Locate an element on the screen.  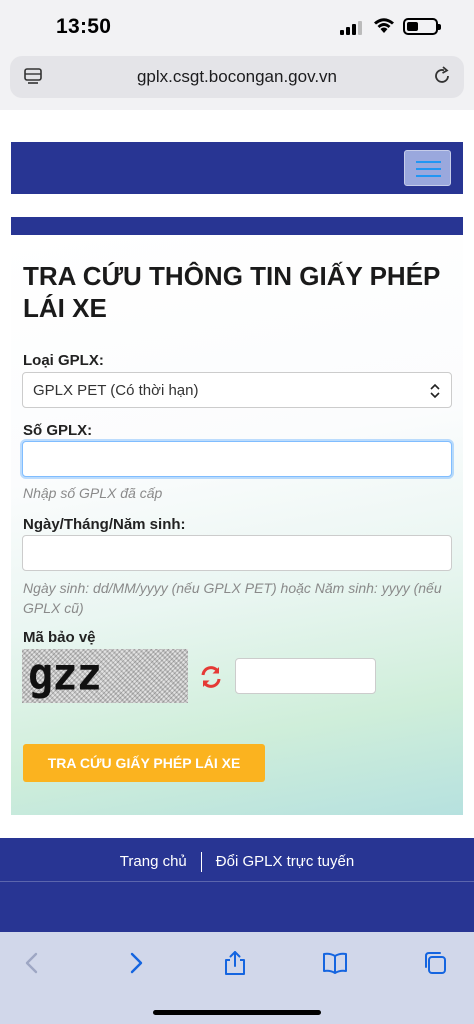
license-type-select: GPLX PET (Có thời hạn) is located at coordinates (237, 390).